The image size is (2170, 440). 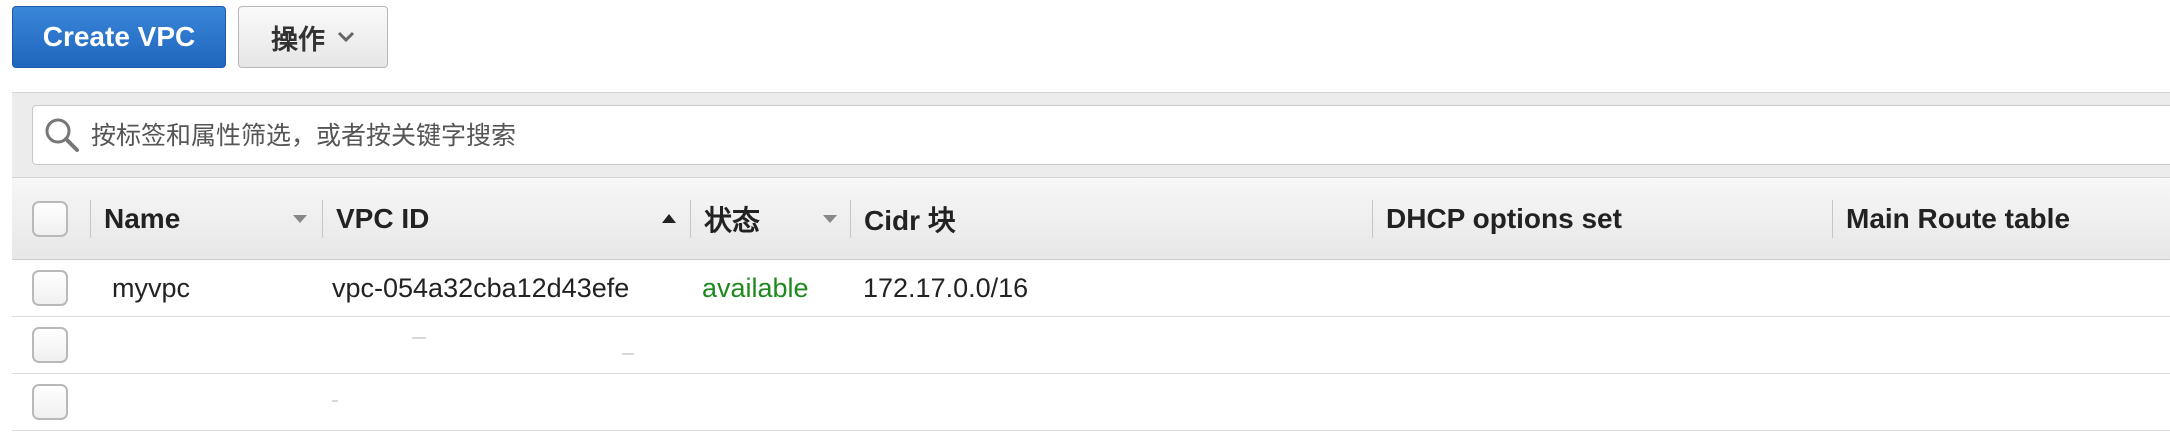 I want to click on toolbar: Create VPC 操作, so click(x=200, y=37).